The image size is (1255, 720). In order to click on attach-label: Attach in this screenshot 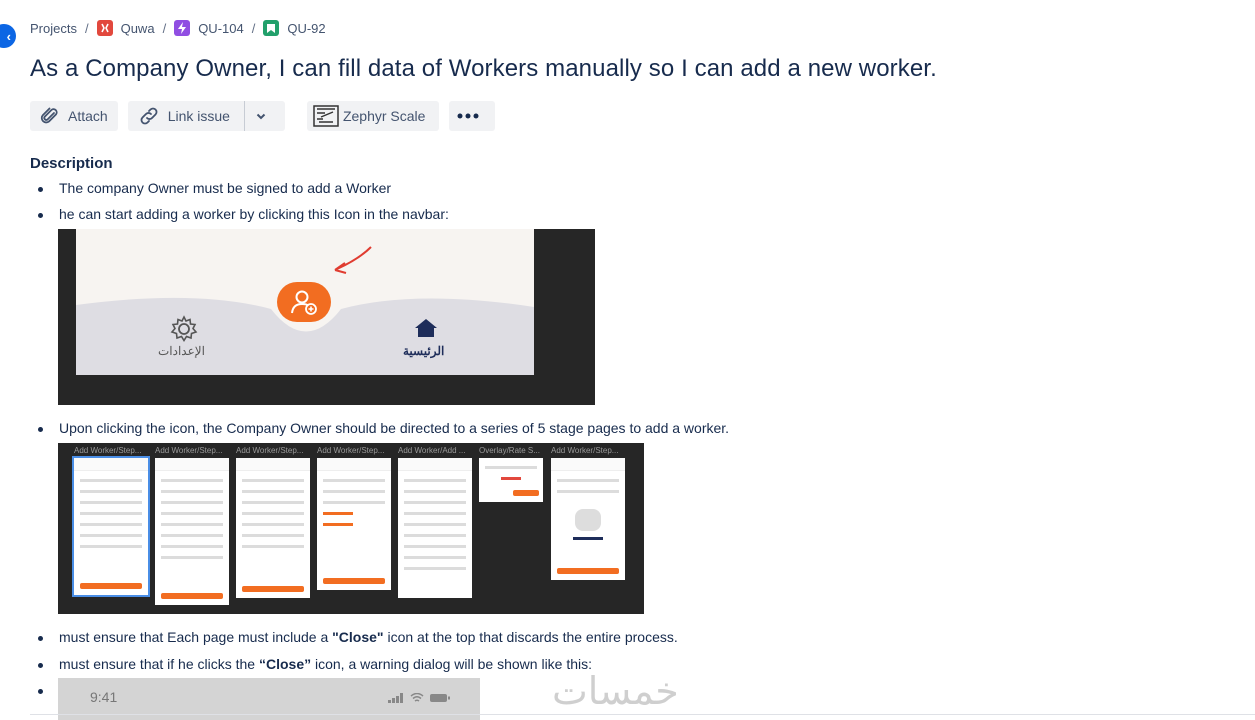, I will do `click(88, 116)`.